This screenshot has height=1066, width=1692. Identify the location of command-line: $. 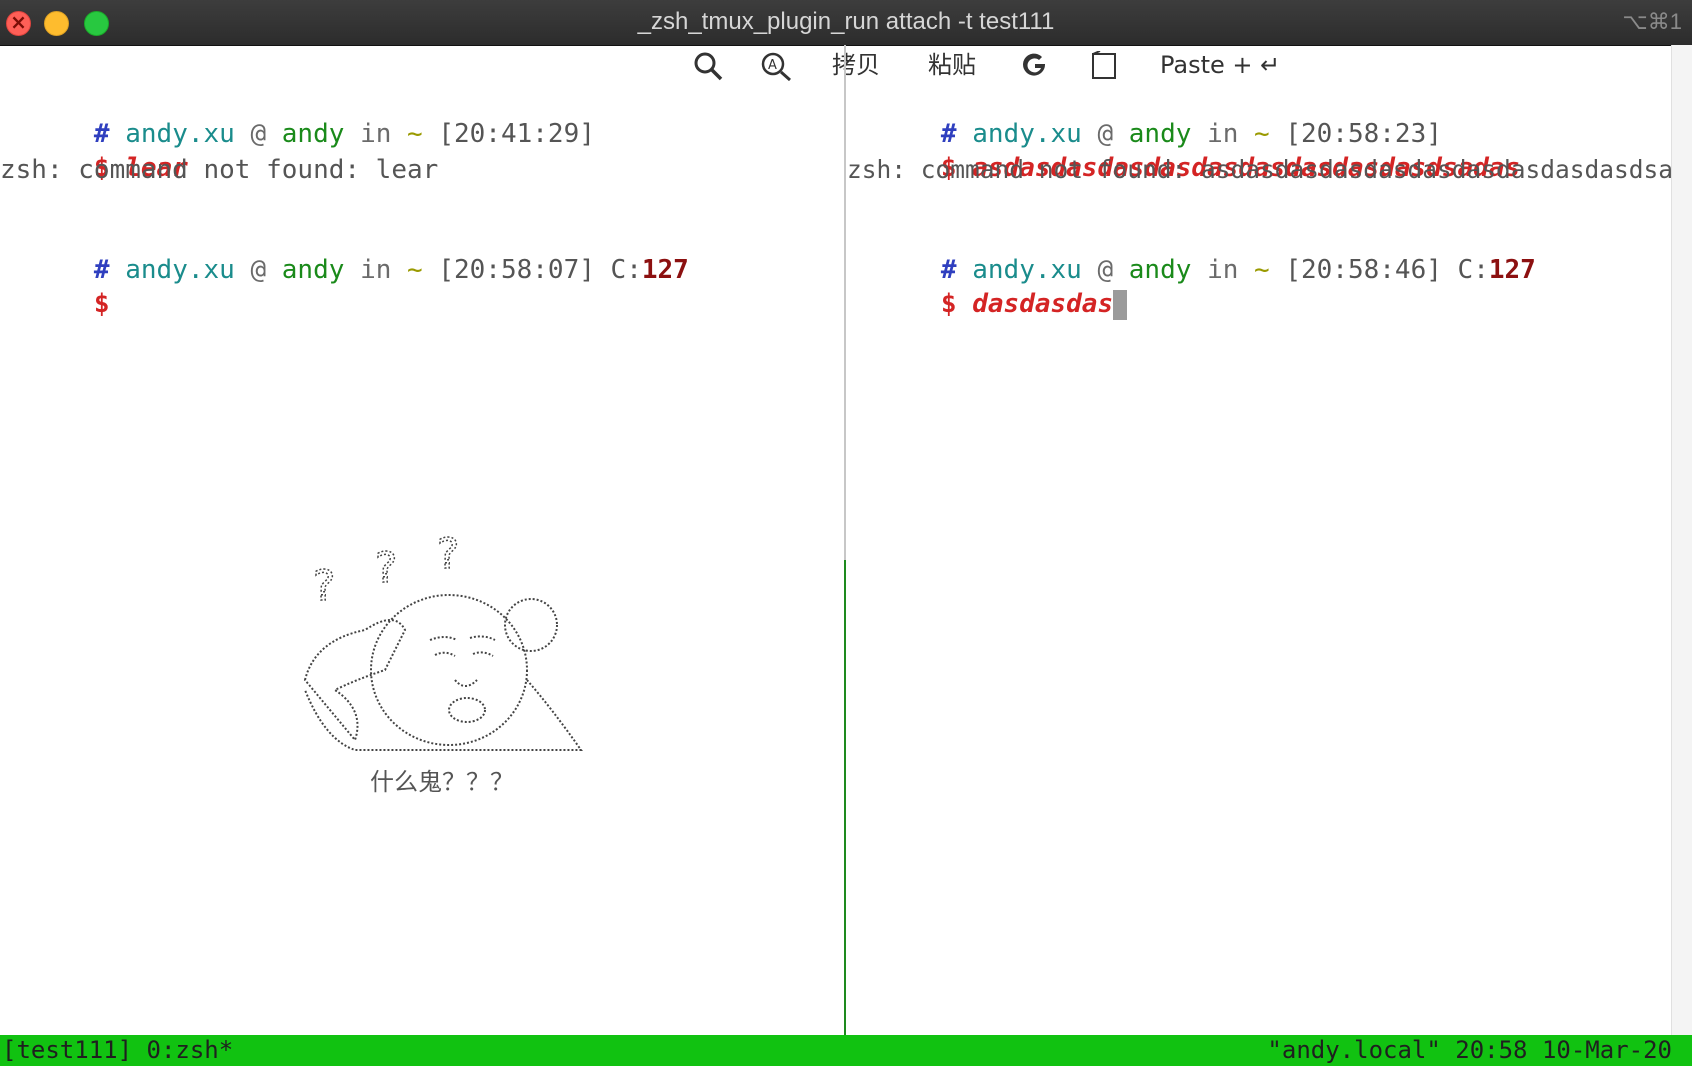
(55, 287).